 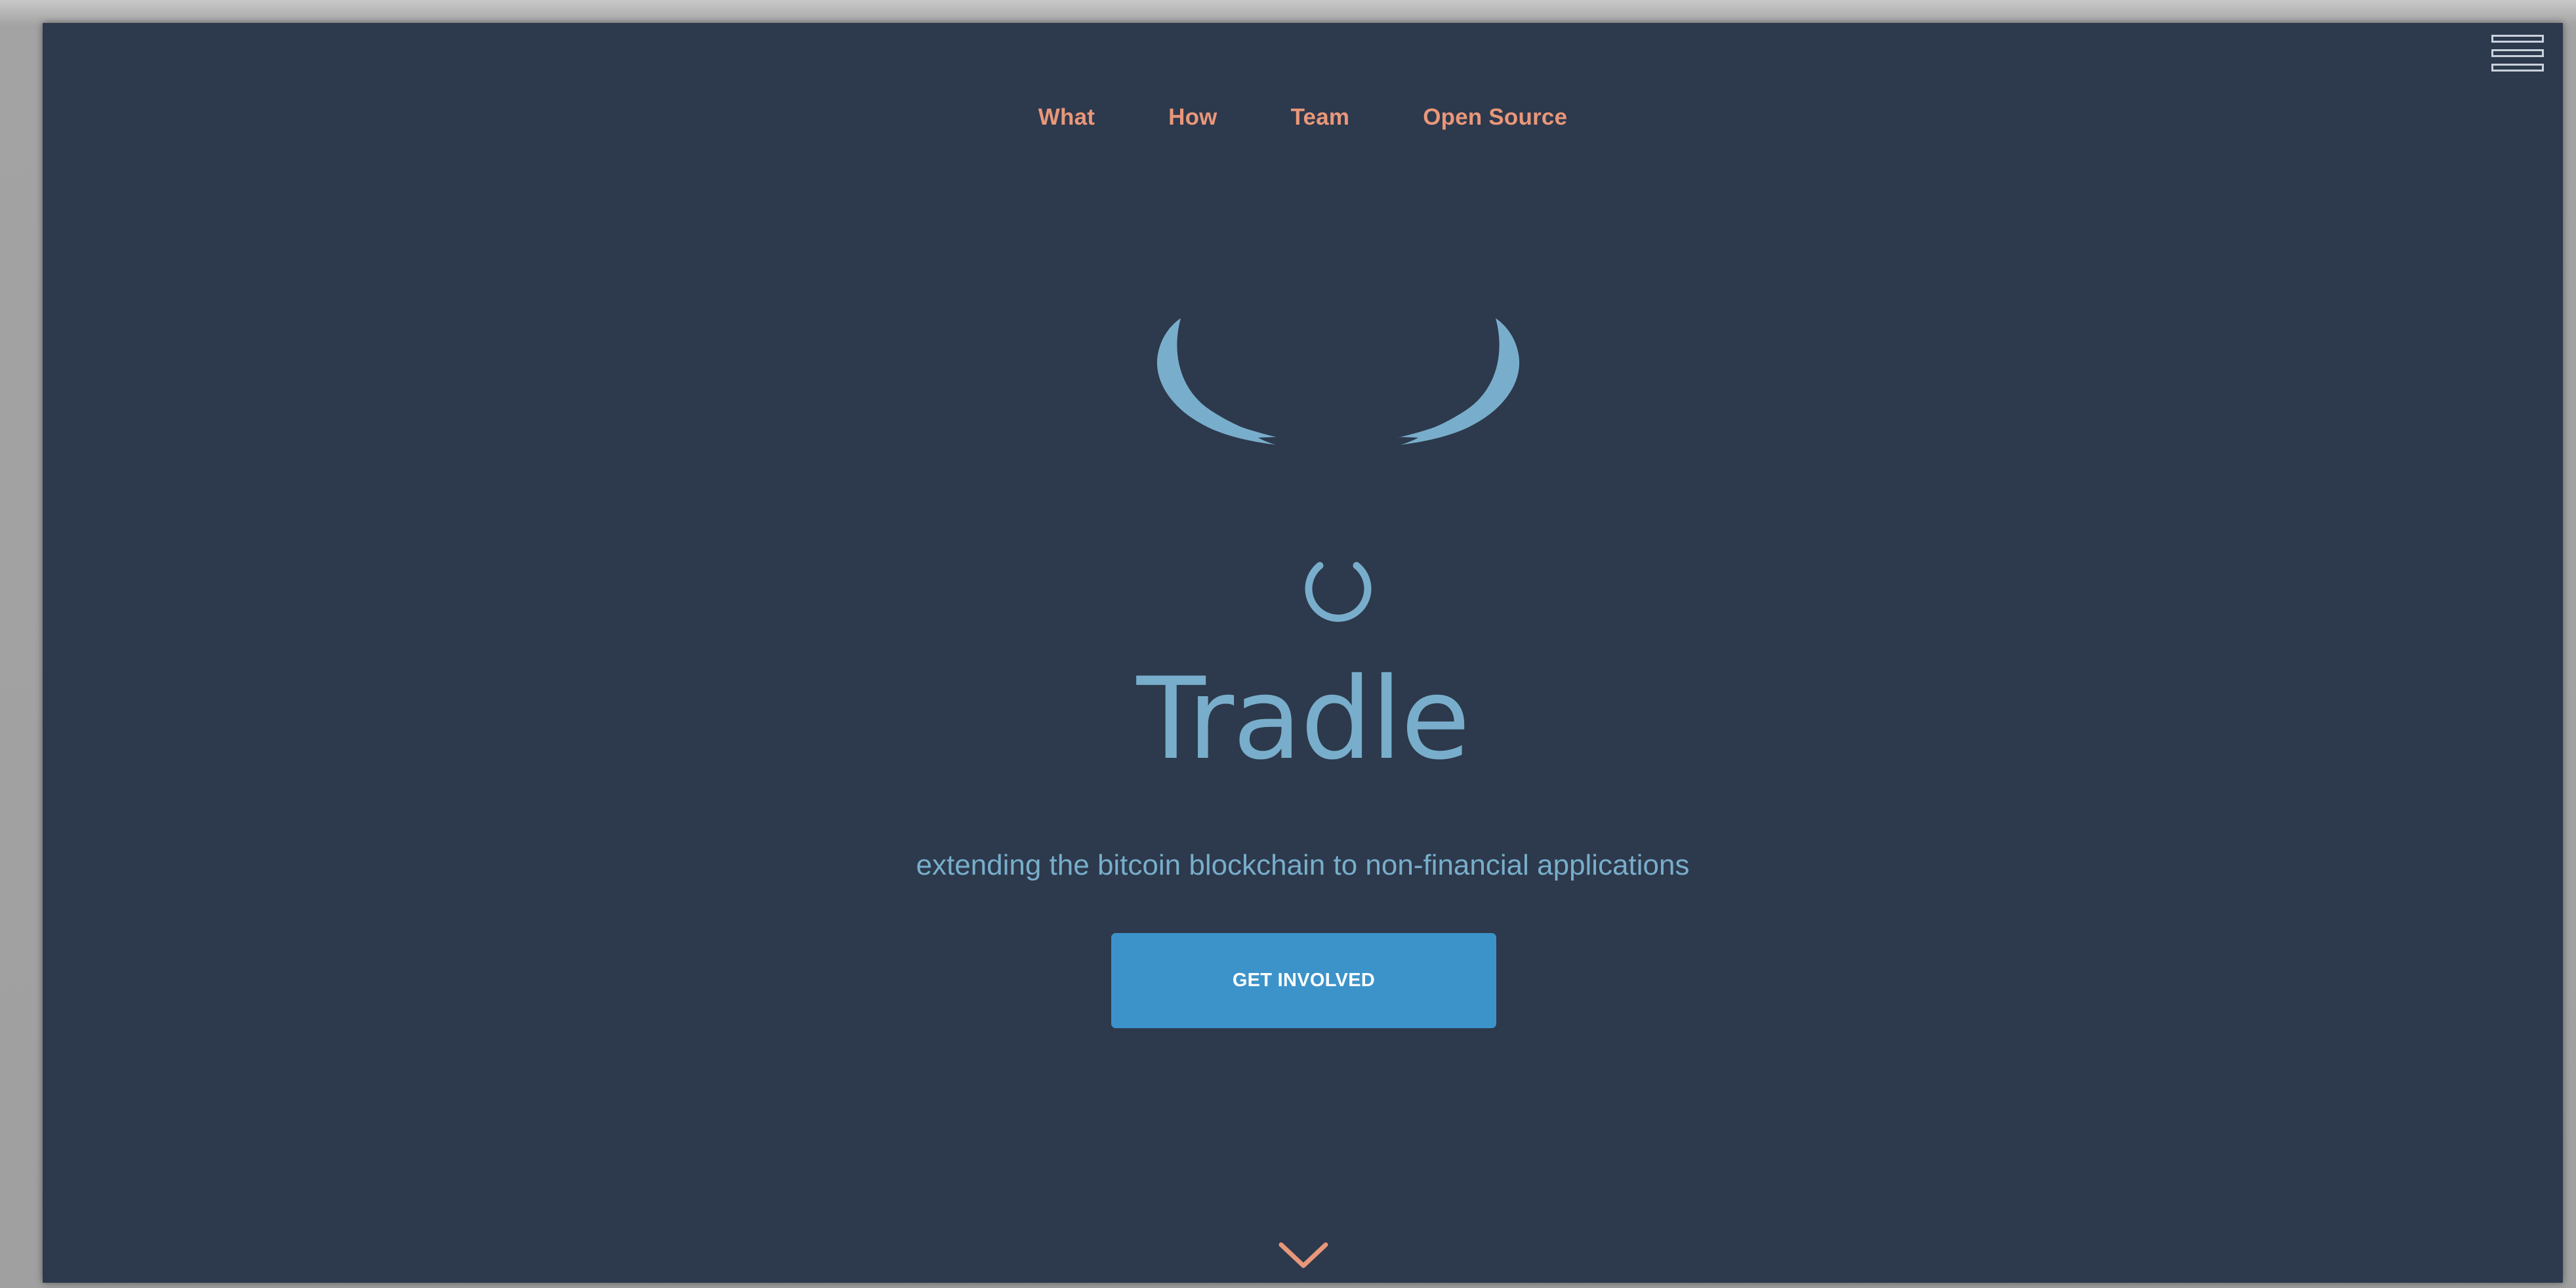 I want to click on hamburger-menu-icon, so click(x=2518, y=55).